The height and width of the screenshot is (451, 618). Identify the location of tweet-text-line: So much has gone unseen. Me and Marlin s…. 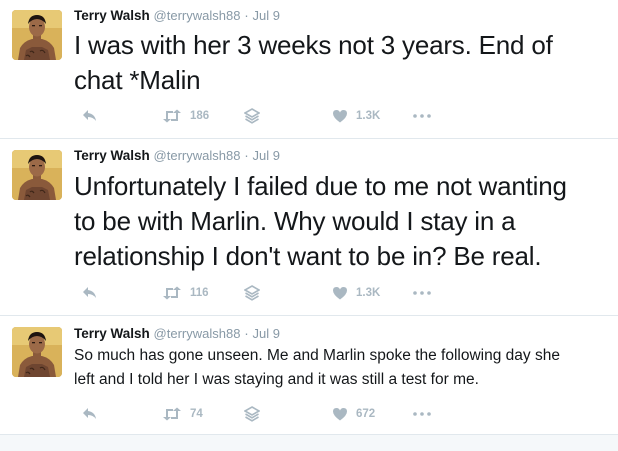
(317, 355).